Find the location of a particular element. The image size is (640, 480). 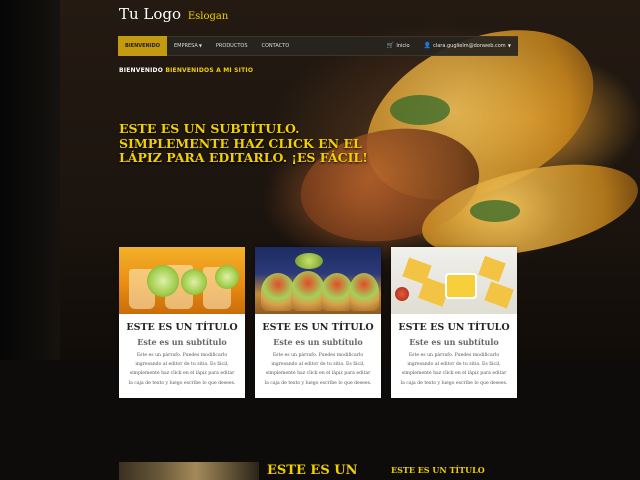

card-image-tacos is located at coordinates (318, 280).